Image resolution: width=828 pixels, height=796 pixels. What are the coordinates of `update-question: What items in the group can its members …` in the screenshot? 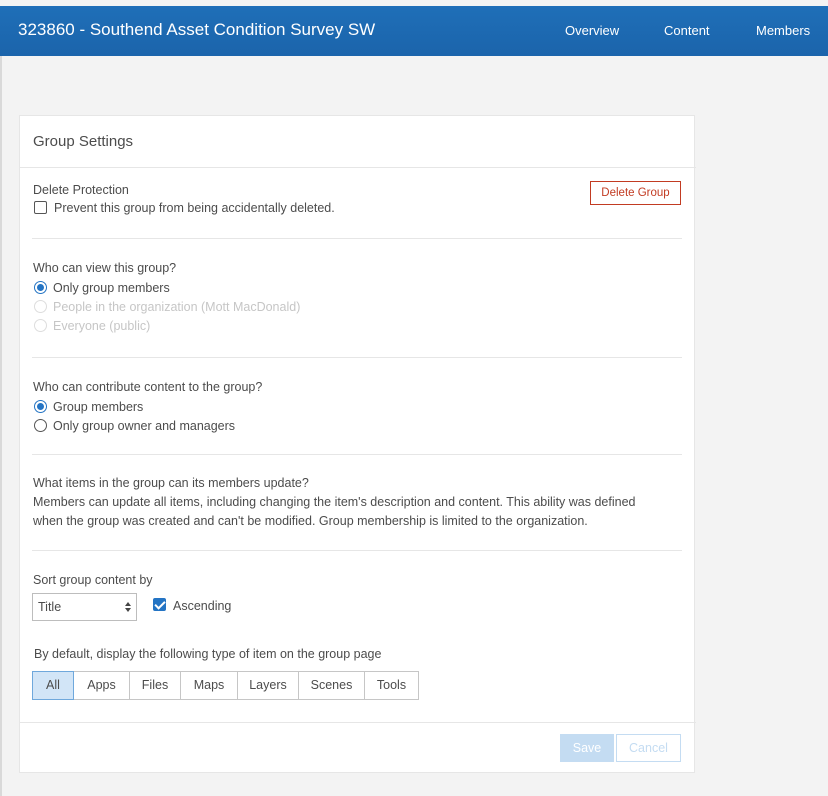 It's located at (171, 483).